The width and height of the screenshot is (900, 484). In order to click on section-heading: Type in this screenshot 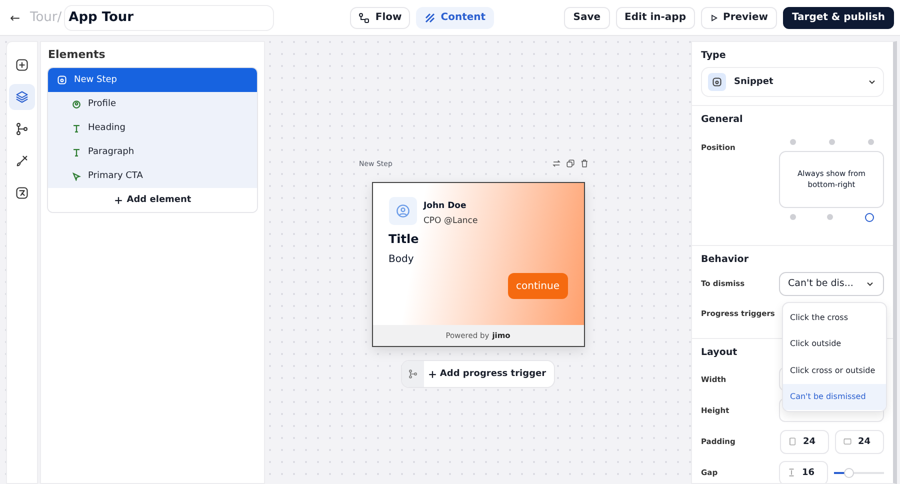, I will do `click(713, 55)`.